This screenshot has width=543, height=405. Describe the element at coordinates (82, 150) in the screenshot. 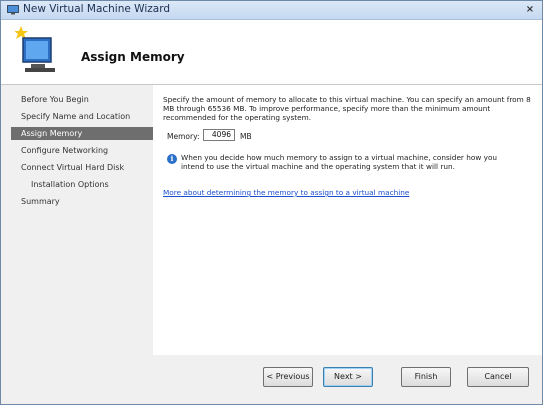

I see `nav-item-configure-networking: Configure Networking` at that location.